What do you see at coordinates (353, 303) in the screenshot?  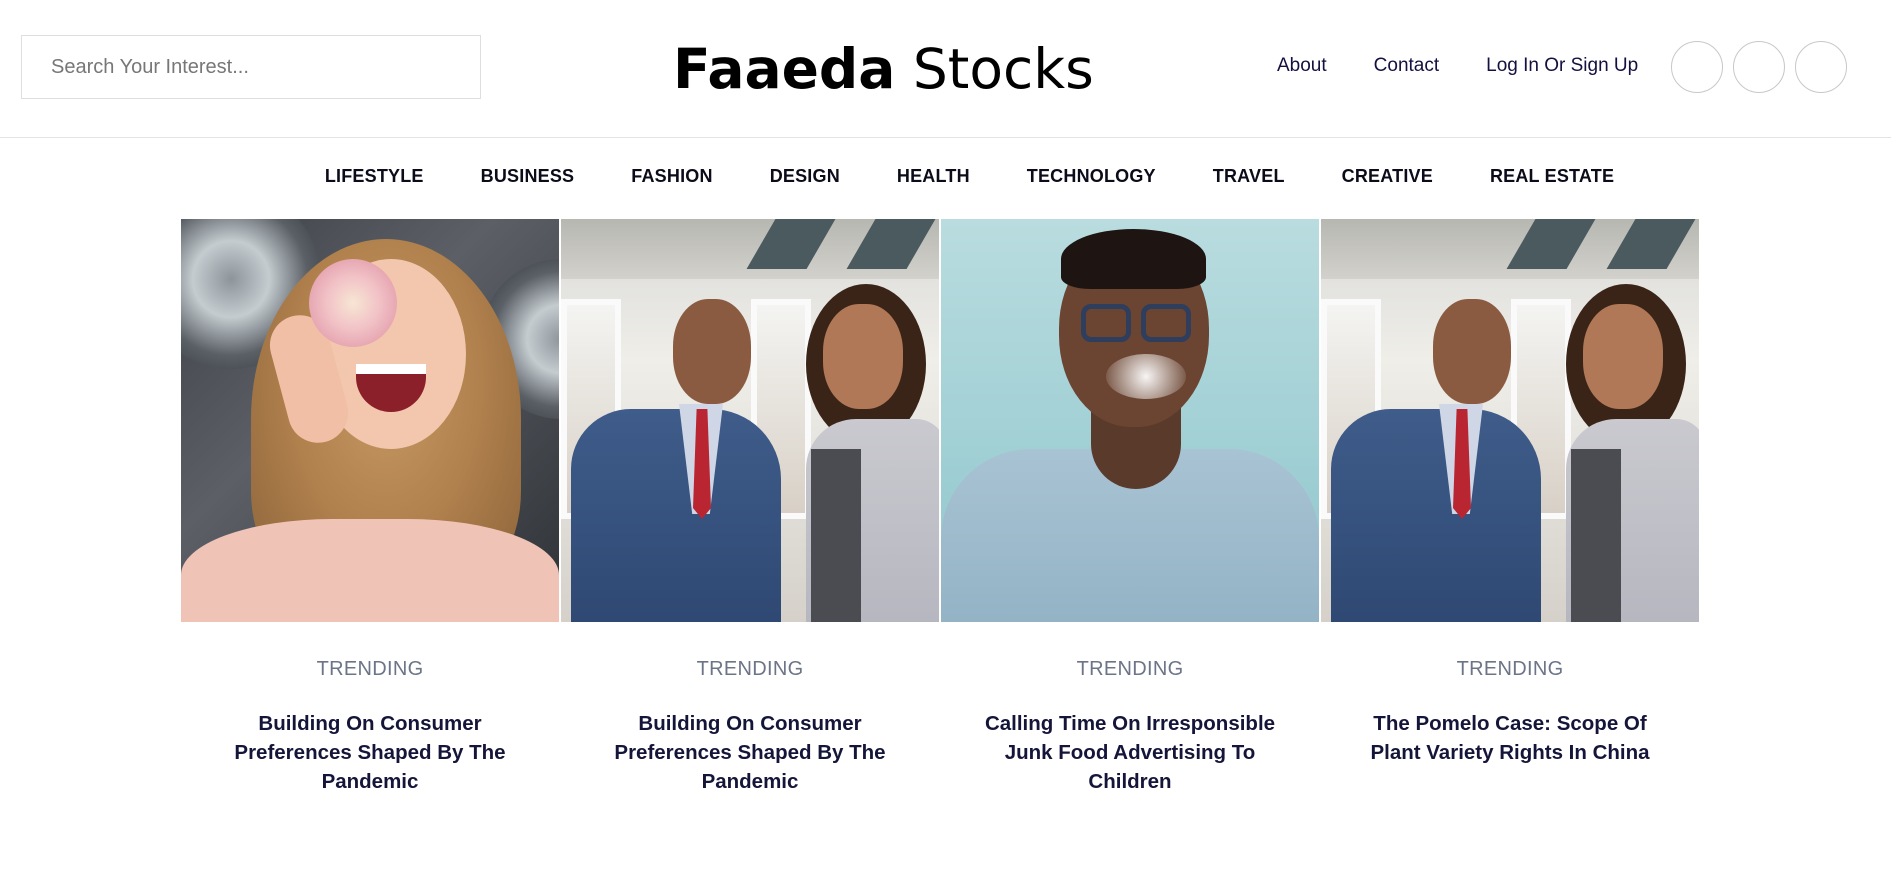 I see `donut-shape` at bounding box center [353, 303].